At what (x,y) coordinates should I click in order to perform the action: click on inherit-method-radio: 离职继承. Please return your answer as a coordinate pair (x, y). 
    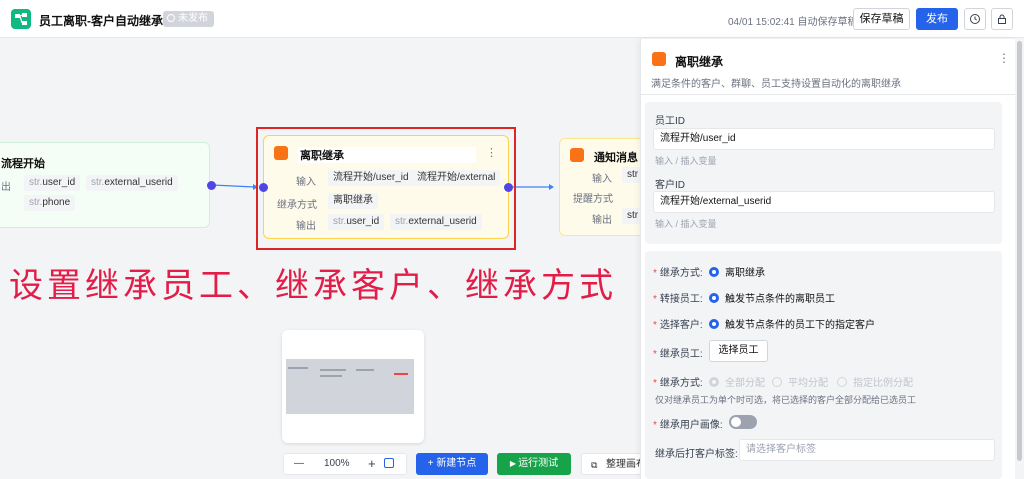
    Looking at the image, I should click on (737, 271).